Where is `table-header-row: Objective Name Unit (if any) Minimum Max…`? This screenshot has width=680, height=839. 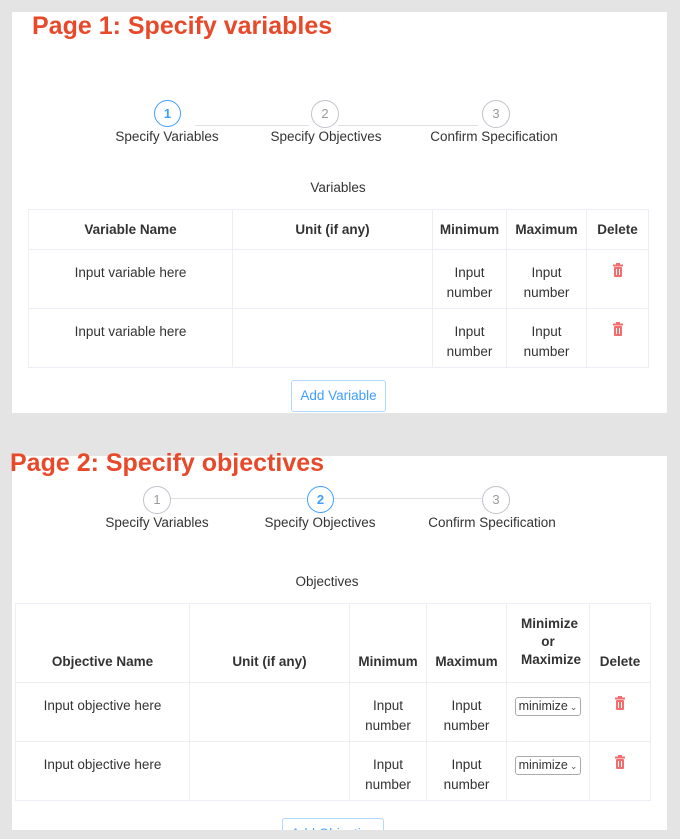 table-header-row: Objective Name Unit (if any) Minimum Max… is located at coordinates (333, 643).